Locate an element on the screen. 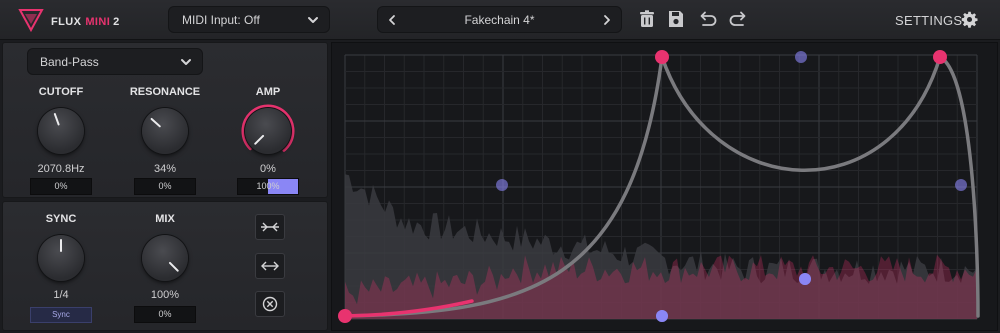  top-bar: FLUXMINI2 MIDI Input: Off Fakechain 4* is located at coordinates (500, 20).